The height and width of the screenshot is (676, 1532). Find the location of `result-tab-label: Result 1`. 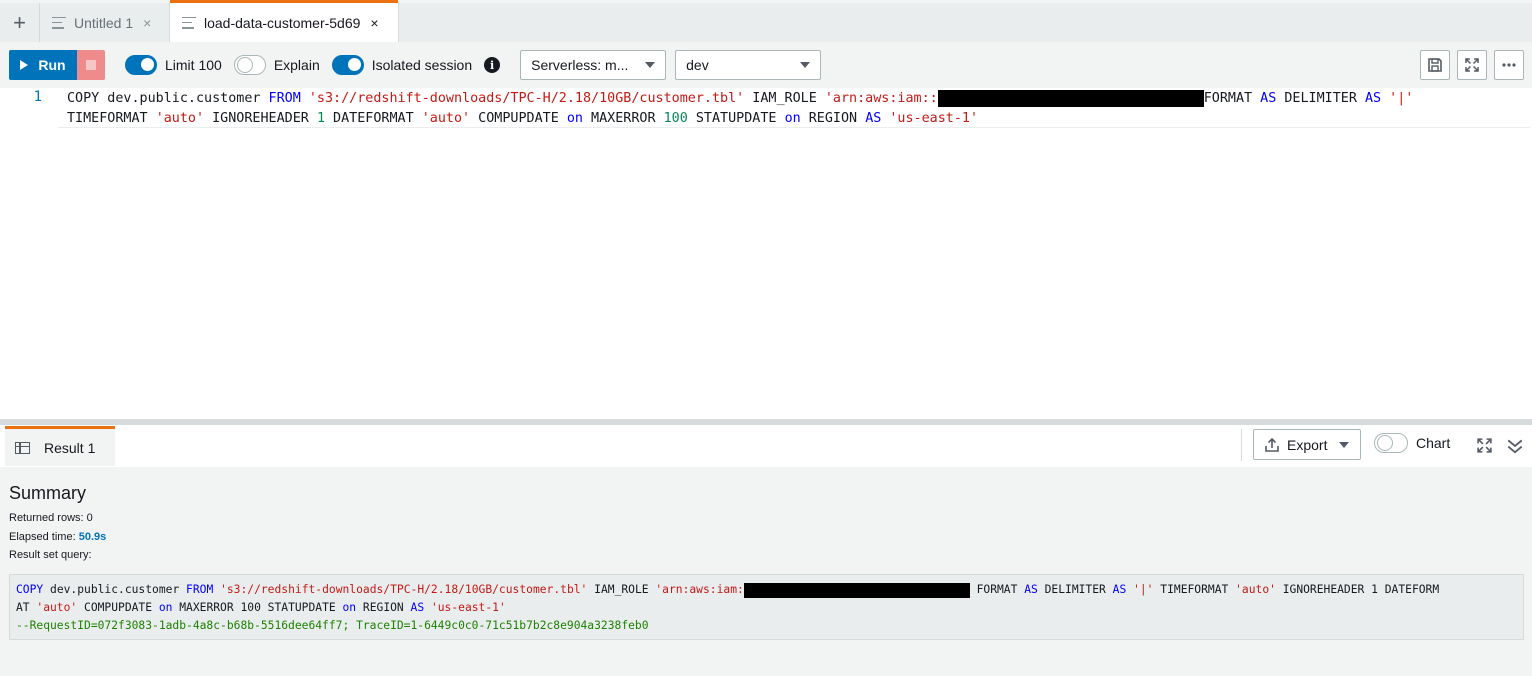

result-tab-label: Result 1 is located at coordinates (70, 447).